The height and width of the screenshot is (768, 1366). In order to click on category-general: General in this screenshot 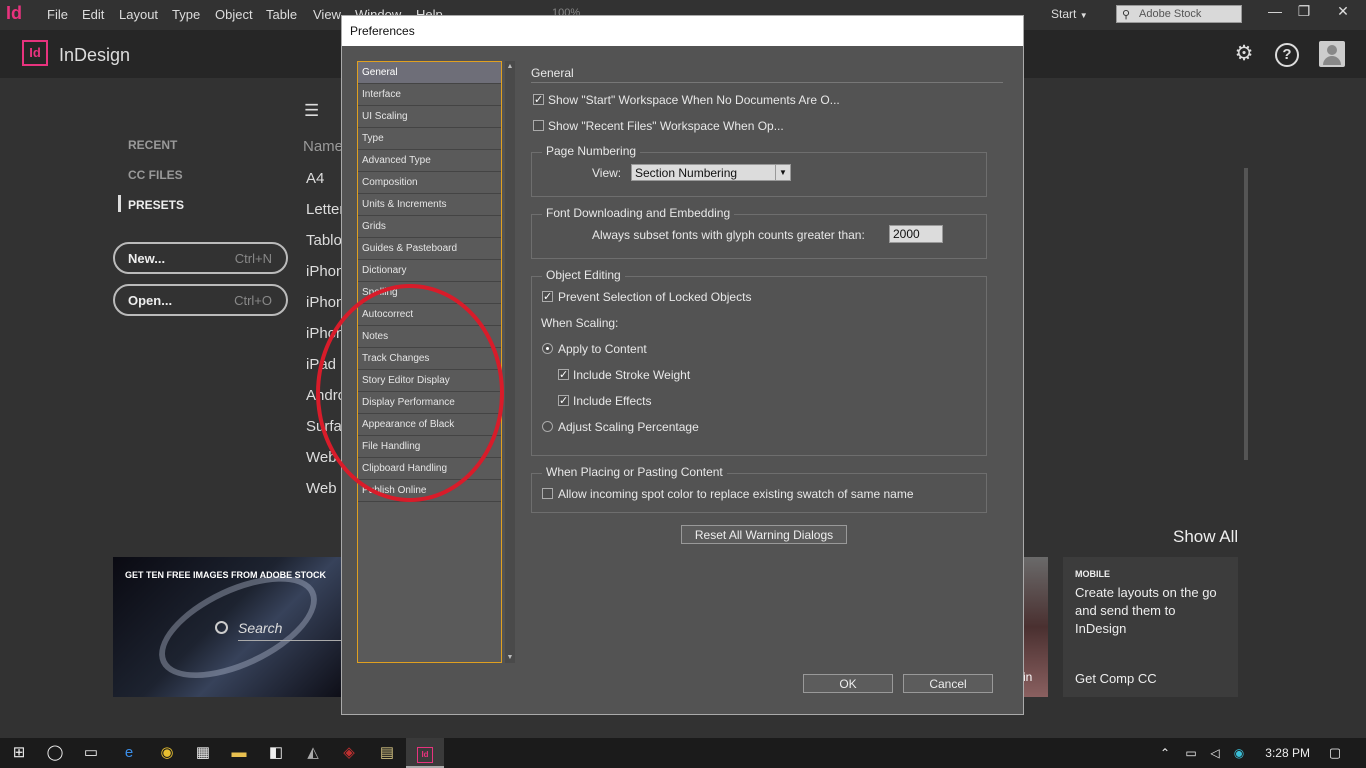, I will do `click(429, 73)`.